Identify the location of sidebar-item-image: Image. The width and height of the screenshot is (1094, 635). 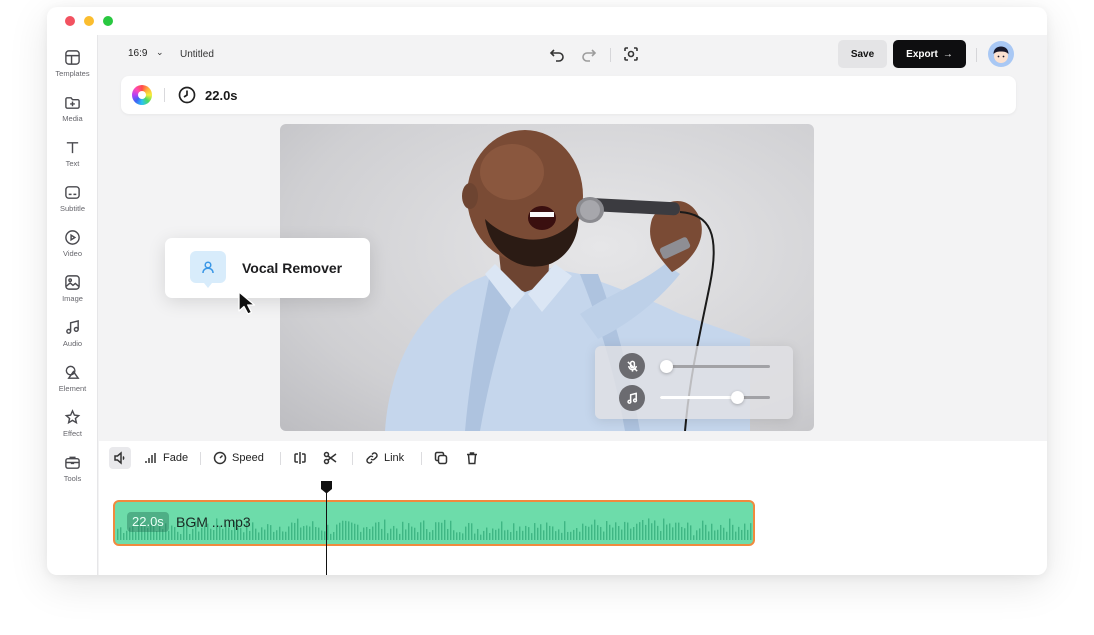
(72, 294).